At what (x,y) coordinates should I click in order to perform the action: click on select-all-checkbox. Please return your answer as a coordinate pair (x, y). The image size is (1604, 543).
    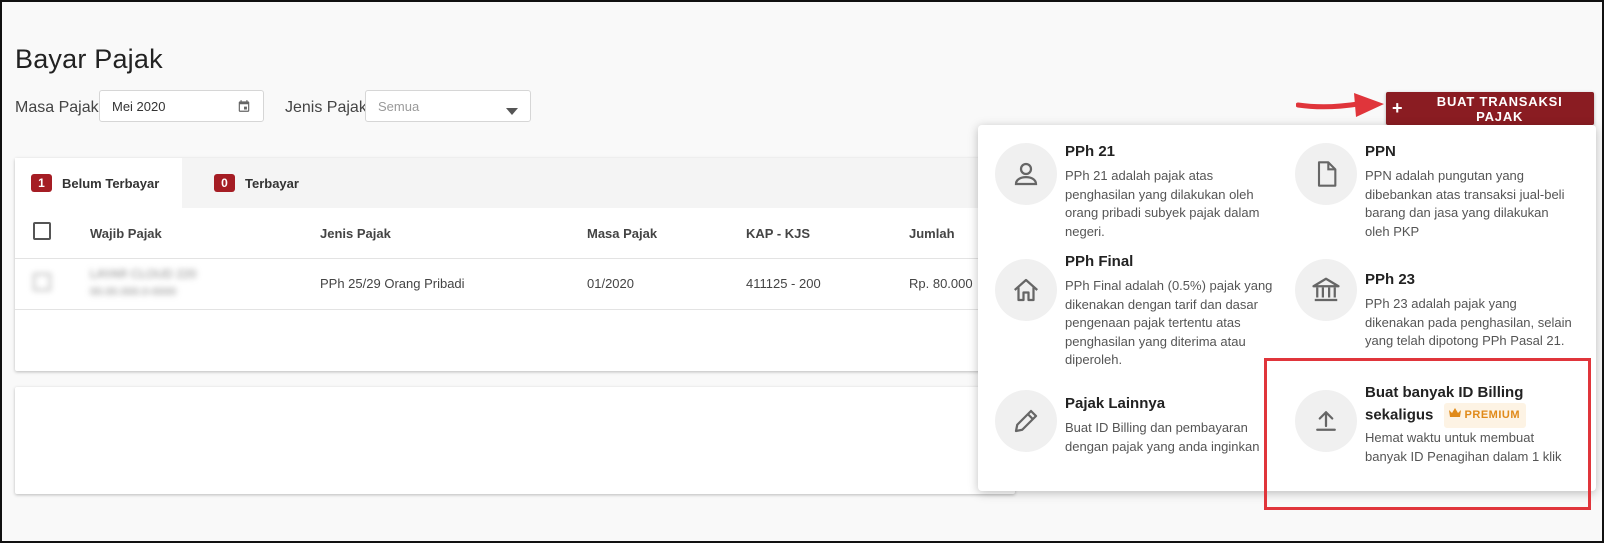
    Looking at the image, I should click on (42, 231).